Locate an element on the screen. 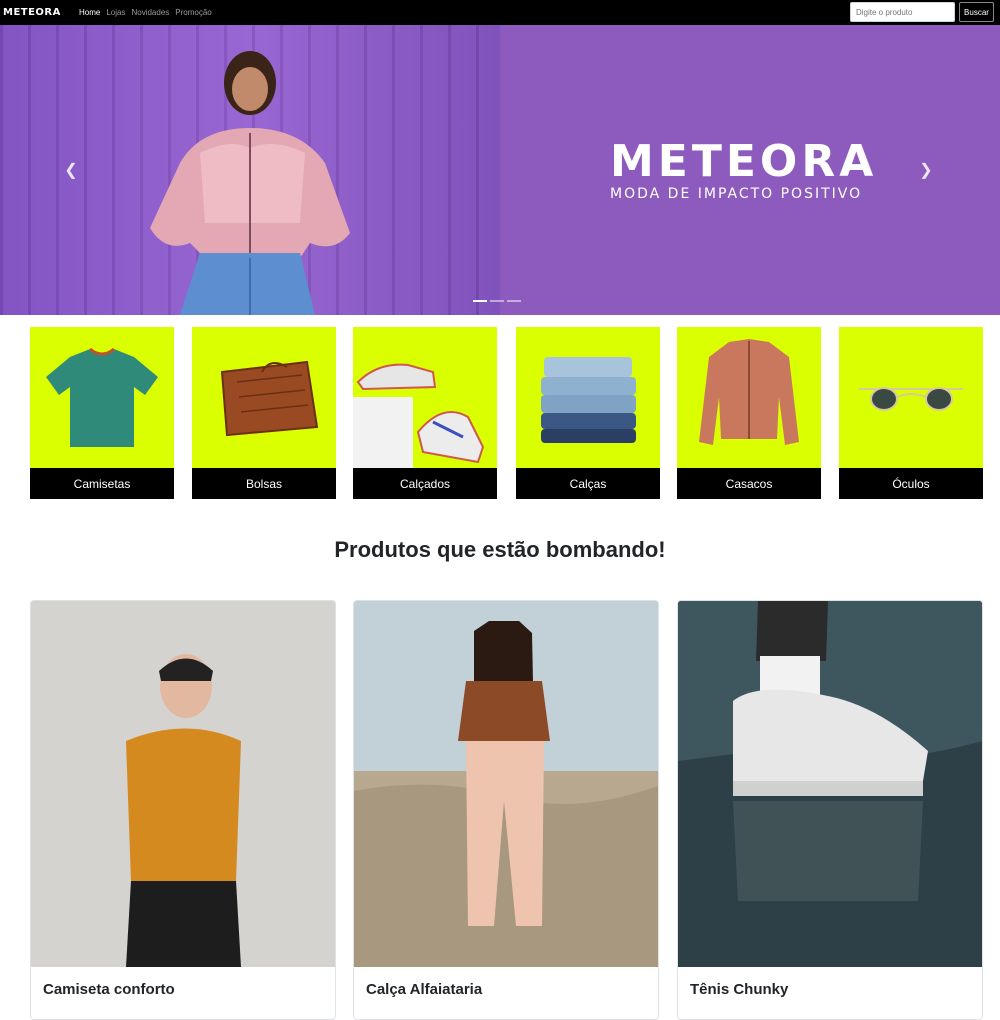  nav-link-lojas: Lojas is located at coordinates (115, 12).